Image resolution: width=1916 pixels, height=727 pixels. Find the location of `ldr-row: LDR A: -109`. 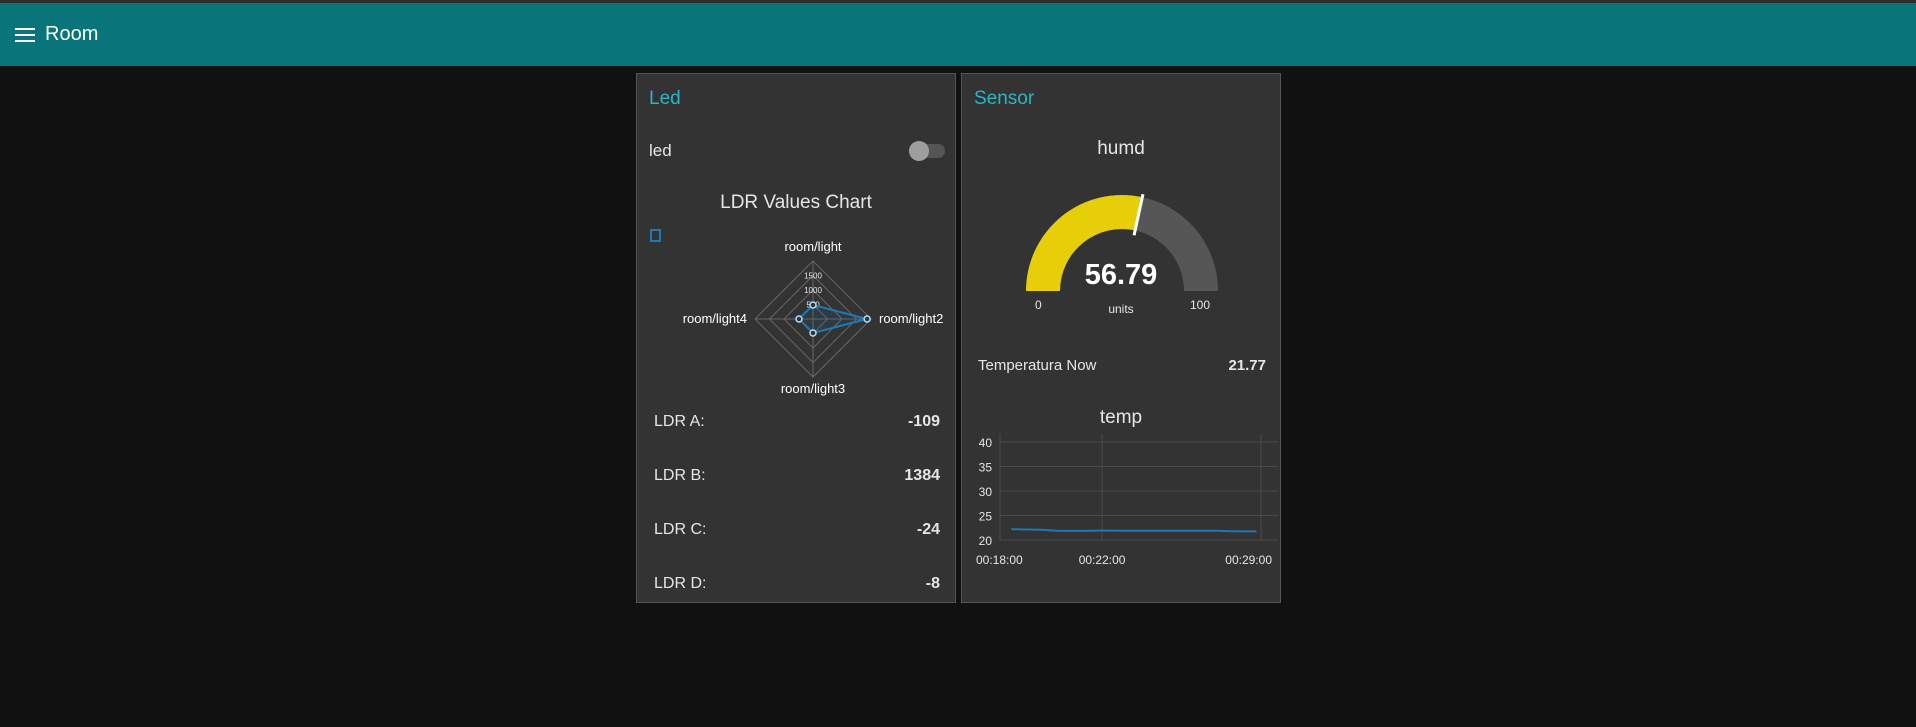

ldr-row: LDR A: -109 is located at coordinates (797, 422).